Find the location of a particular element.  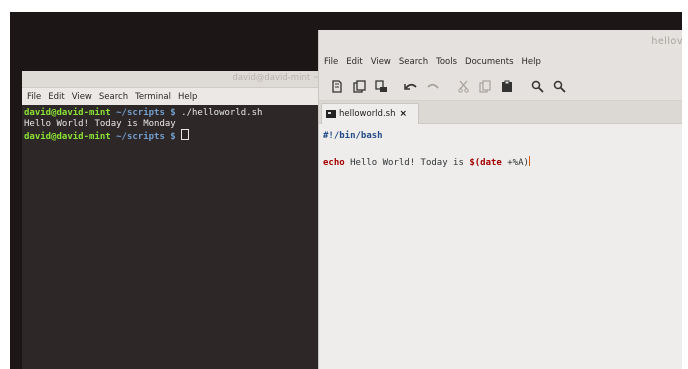

terminal-title: david@david-mint ~ is located at coordinates (276, 78).